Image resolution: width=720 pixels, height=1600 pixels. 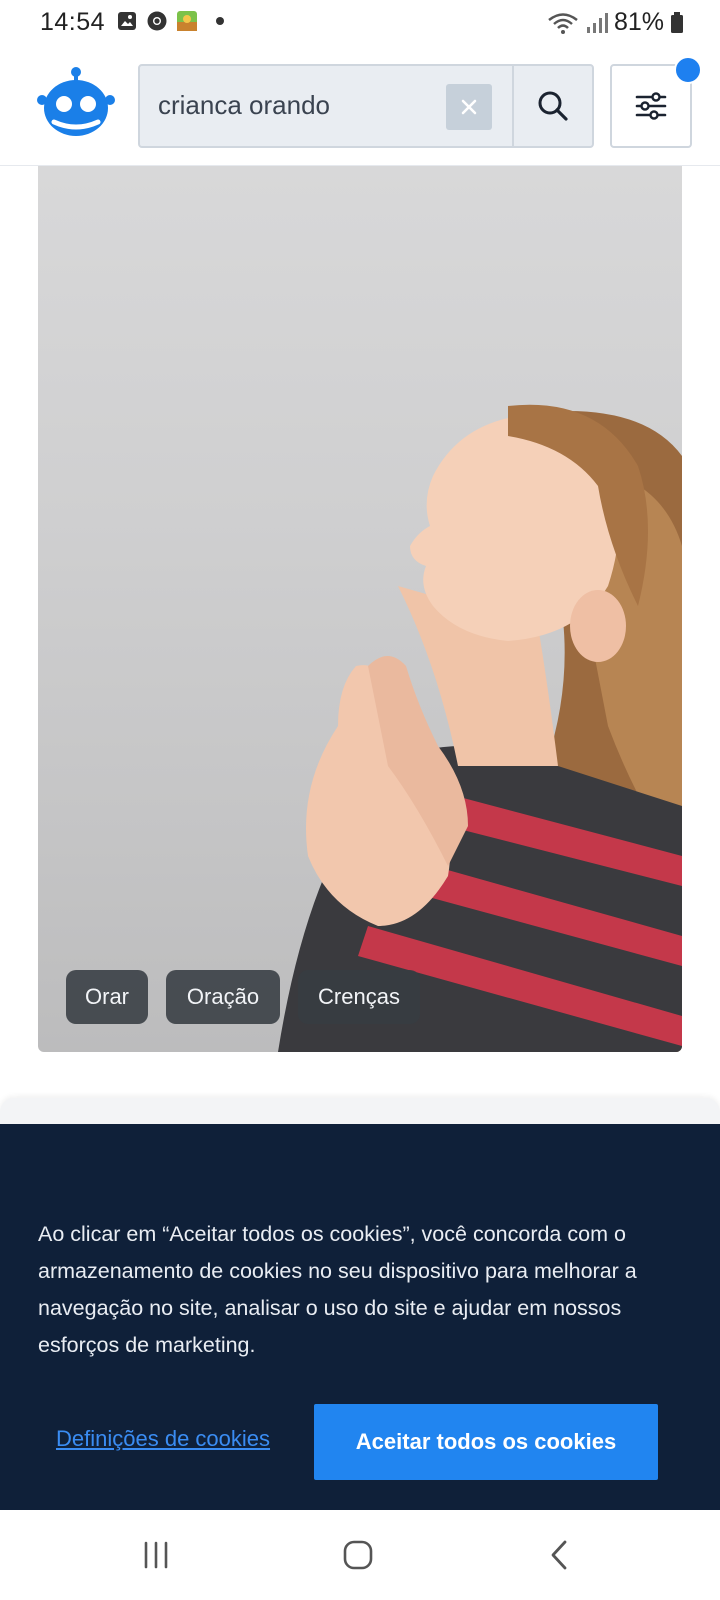 What do you see at coordinates (638, 22) in the screenshot?
I see `battery-percentage: 81%` at bounding box center [638, 22].